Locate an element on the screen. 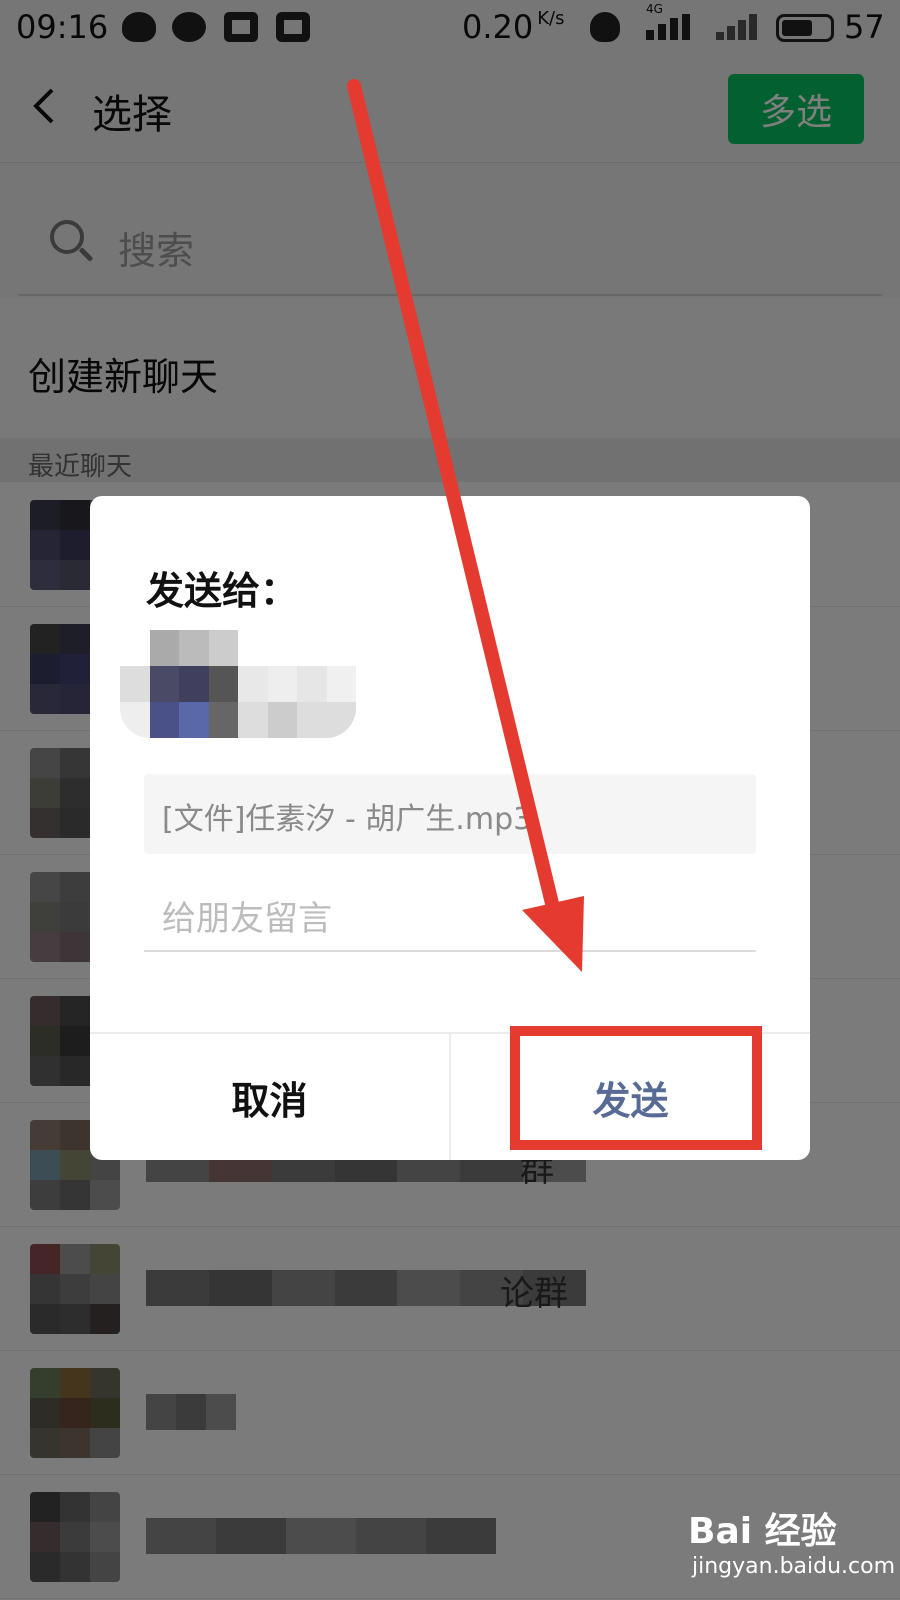 The image size is (900, 1600). baidu-watermark: Bai 经验 jingyan.baidu.com is located at coordinates (791, 1547).